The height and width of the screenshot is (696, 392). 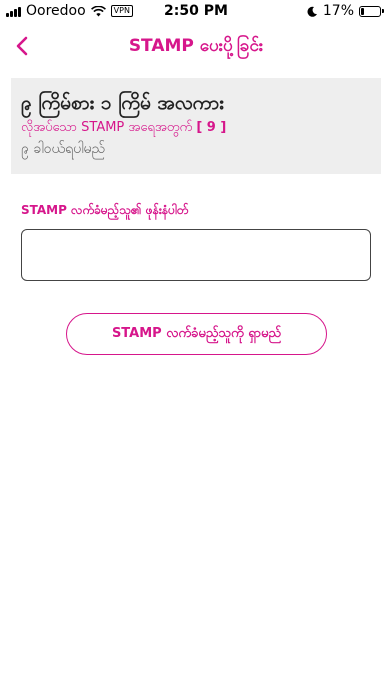 What do you see at coordinates (122, 103) in the screenshot?
I see `offer-title: ၉ ကြိမ်စား ၁ ကြိမ် အလကား` at bounding box center [122, 103].